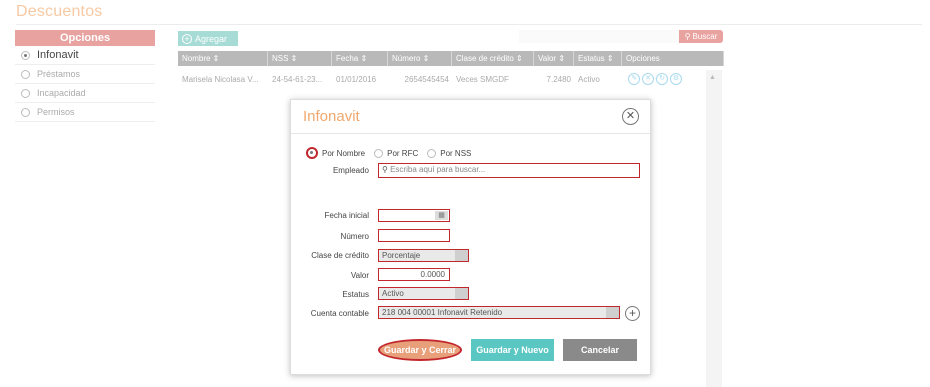 This screenshot has width=930, height=387. What do you see at coordinates (59, 74) in the screenshot?
I see `sidebar-item-label: Préstamos` at bounding box center [59, 74].